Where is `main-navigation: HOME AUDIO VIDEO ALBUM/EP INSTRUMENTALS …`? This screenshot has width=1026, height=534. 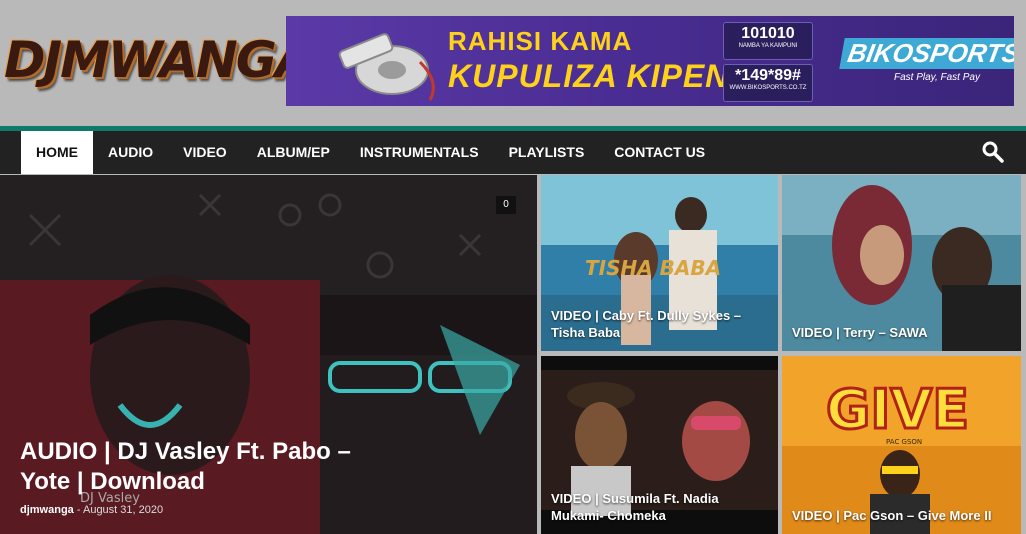
main-navigation: HOME AUDIO VIDEO ALBUM/EP INSTRUMENTALS … is located at coordinates (513, 152).